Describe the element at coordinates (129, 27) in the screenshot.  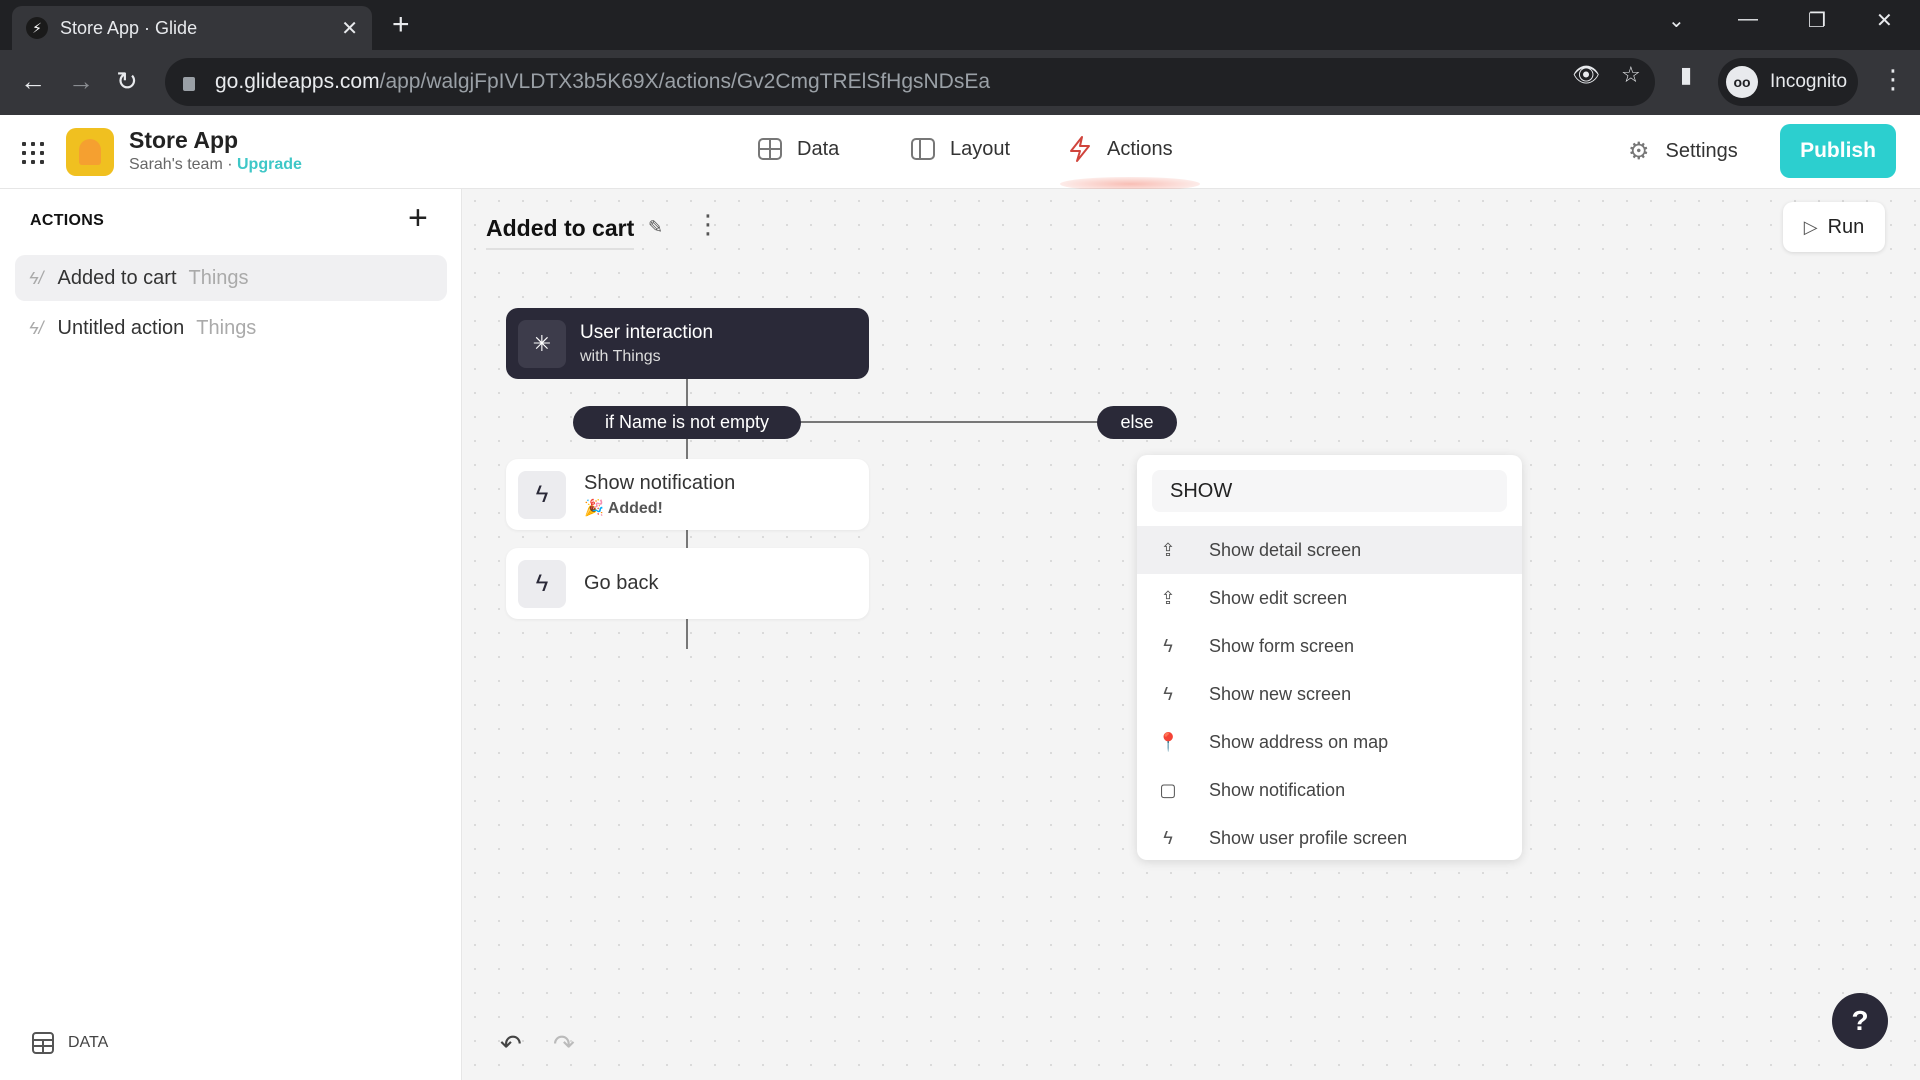
I see `tab-title: Store App · Glide` at that location.